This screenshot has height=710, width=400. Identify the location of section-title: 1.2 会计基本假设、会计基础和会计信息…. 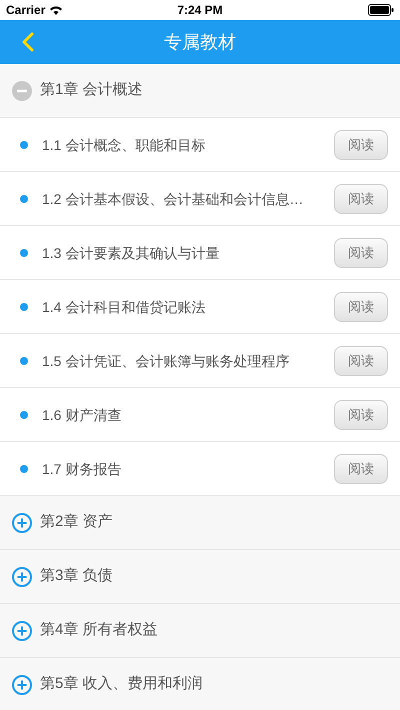
(173, 198).